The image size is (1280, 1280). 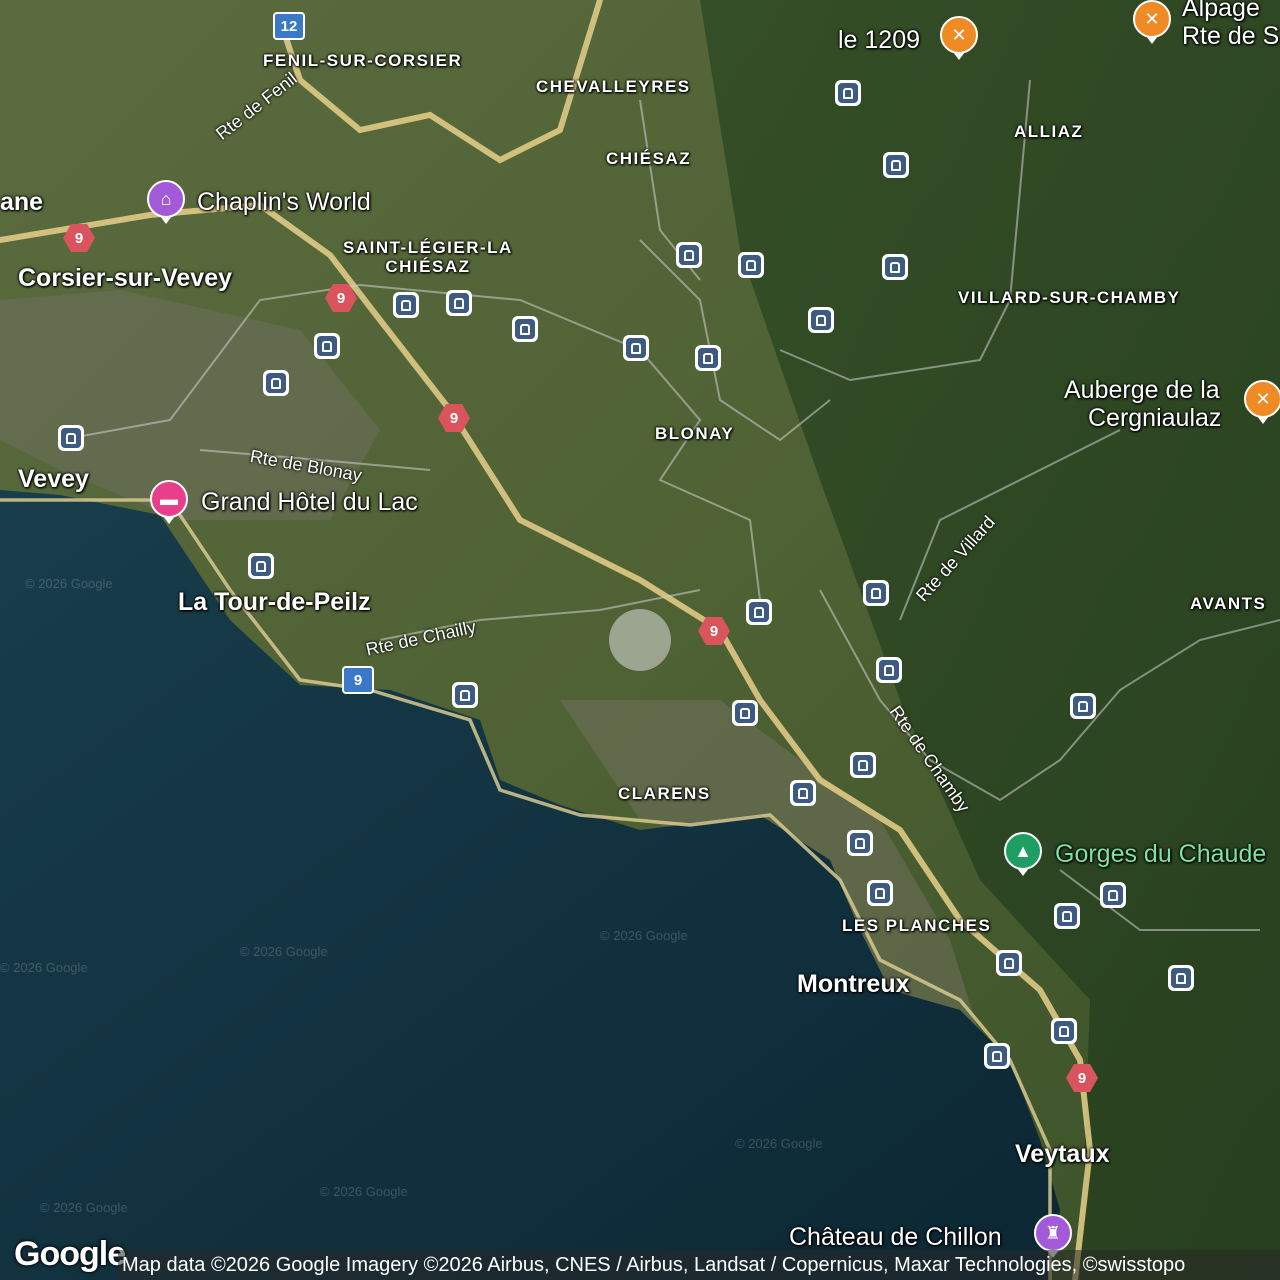 What do you see at coordinates (1069, 297) in the screenshot?
I see `locality-villard: VILLARD-SUR-CHAMBY` at bounding box center [1069, 297].